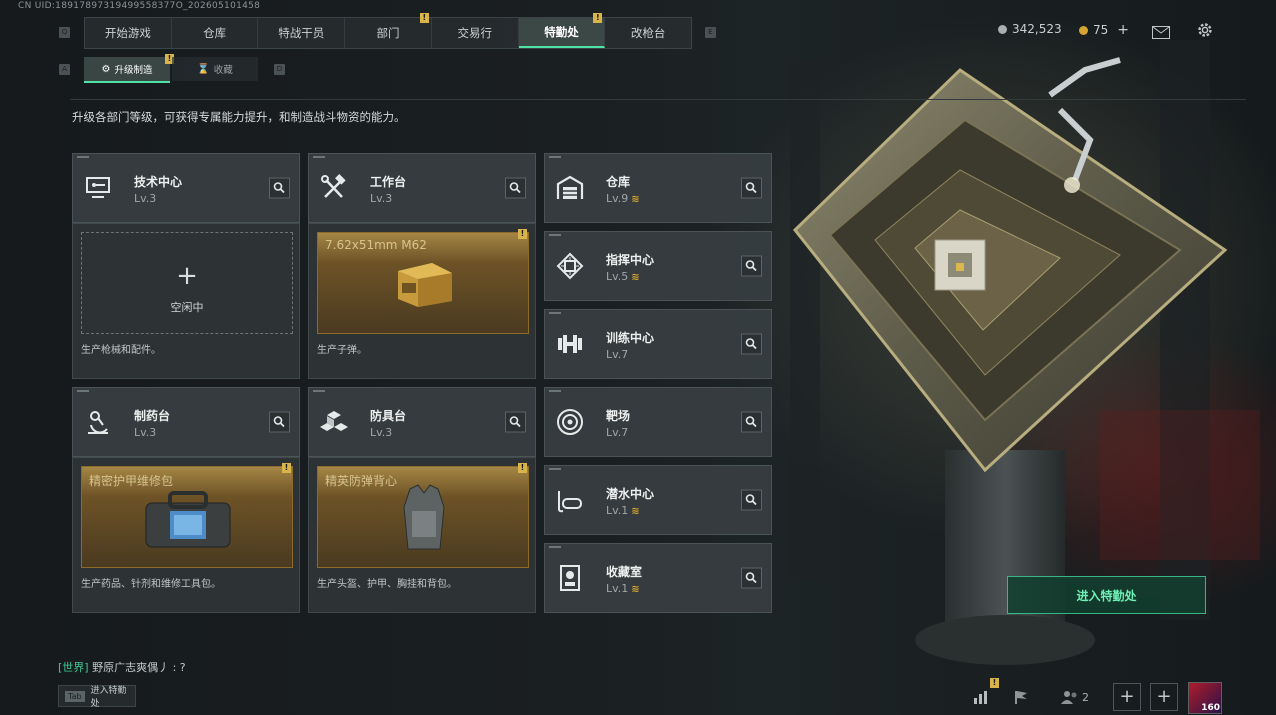 Image resolution: width=1276 pixels, height=715 pixels. What do you see at coordinates (658, 188) in the screenshot?
I see `department-card-warehouse: 仓库 Lv.9 ≋` at bounding box center [658, 188].